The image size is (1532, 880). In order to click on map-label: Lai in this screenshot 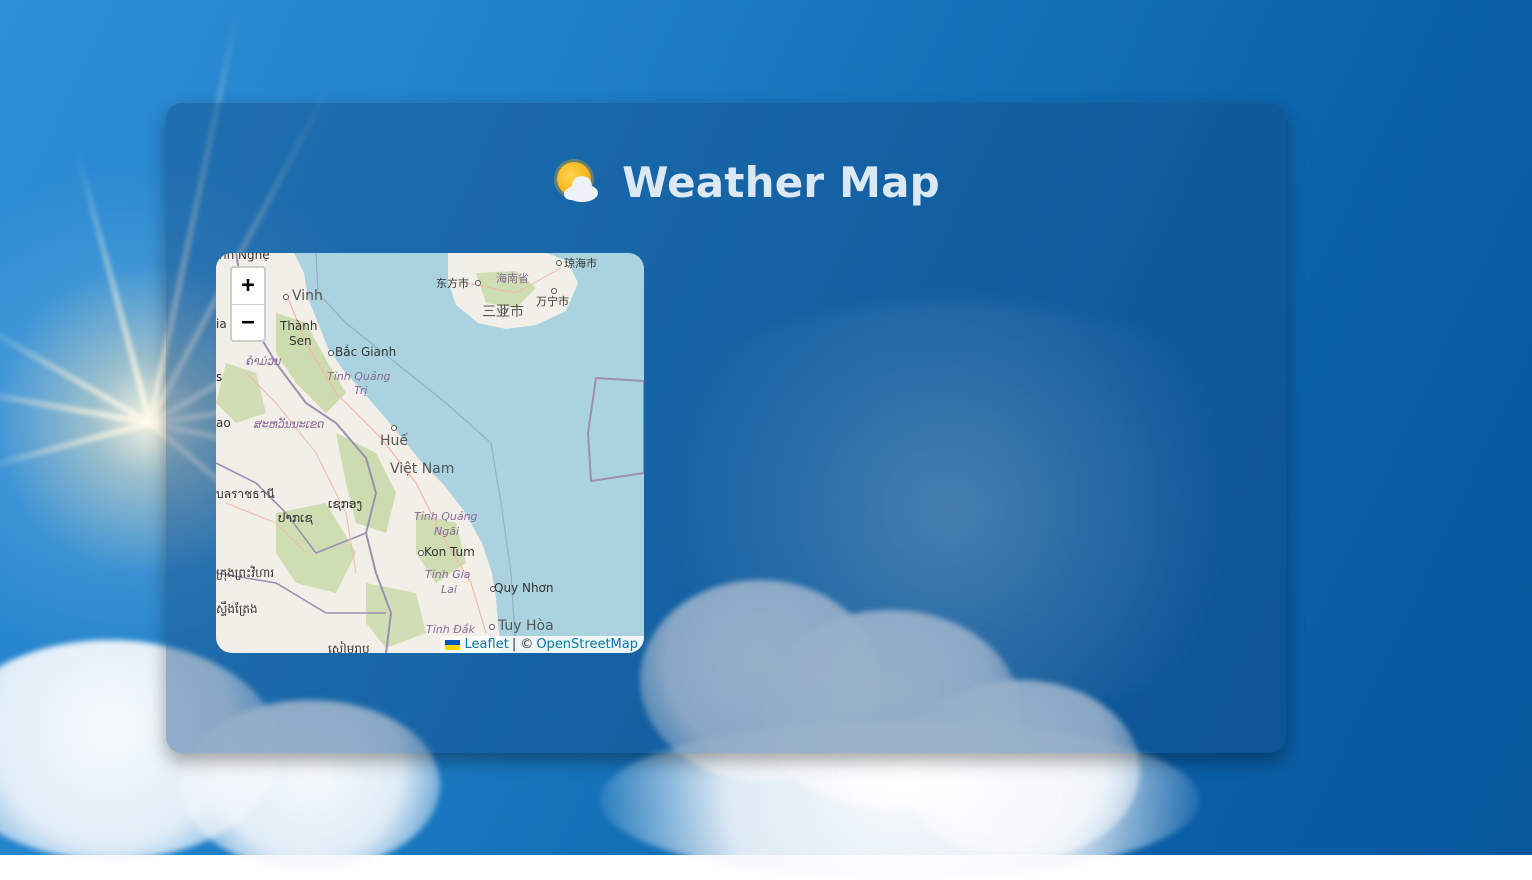, I will do `click(449, 589)`.